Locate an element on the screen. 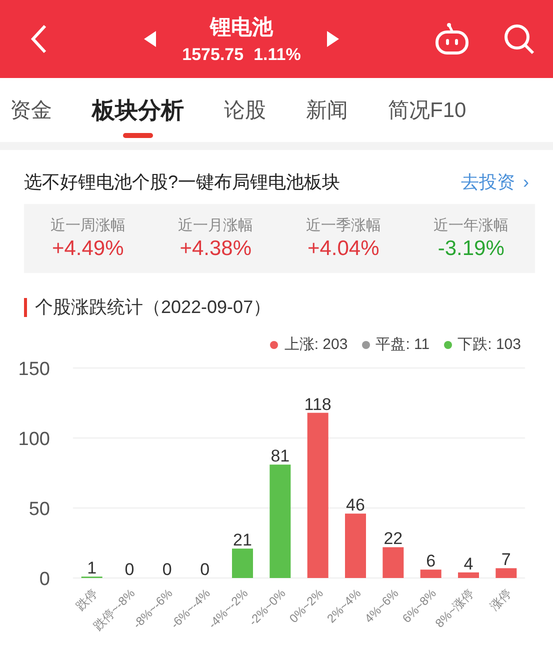  stat-label: 近一年涨幅 is located at coordinates (471, 225).